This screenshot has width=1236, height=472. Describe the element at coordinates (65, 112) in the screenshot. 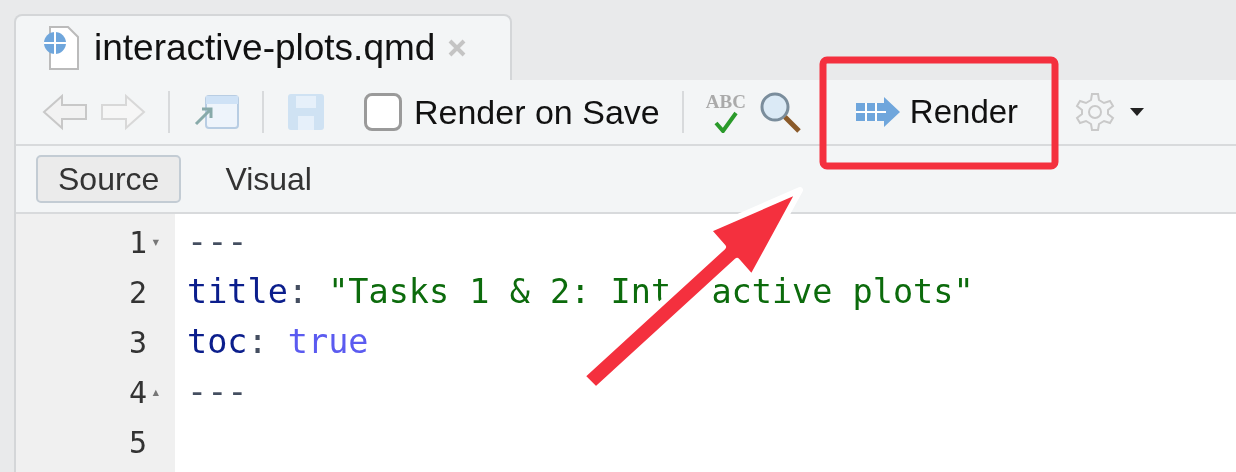

I see `back-arrow-icon` at that location.